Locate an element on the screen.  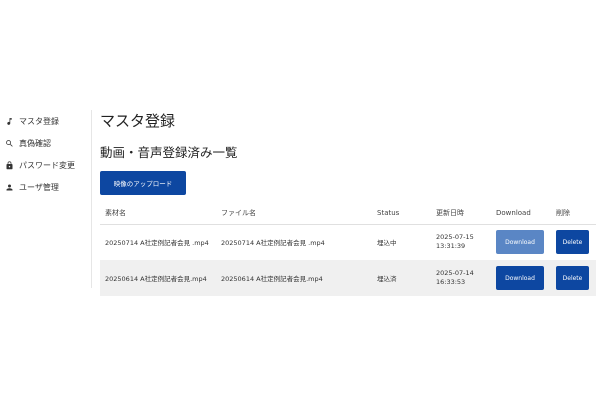
cell-updated-at: 2025-07-14 16:33:53 is located at coordinates (466, 278).